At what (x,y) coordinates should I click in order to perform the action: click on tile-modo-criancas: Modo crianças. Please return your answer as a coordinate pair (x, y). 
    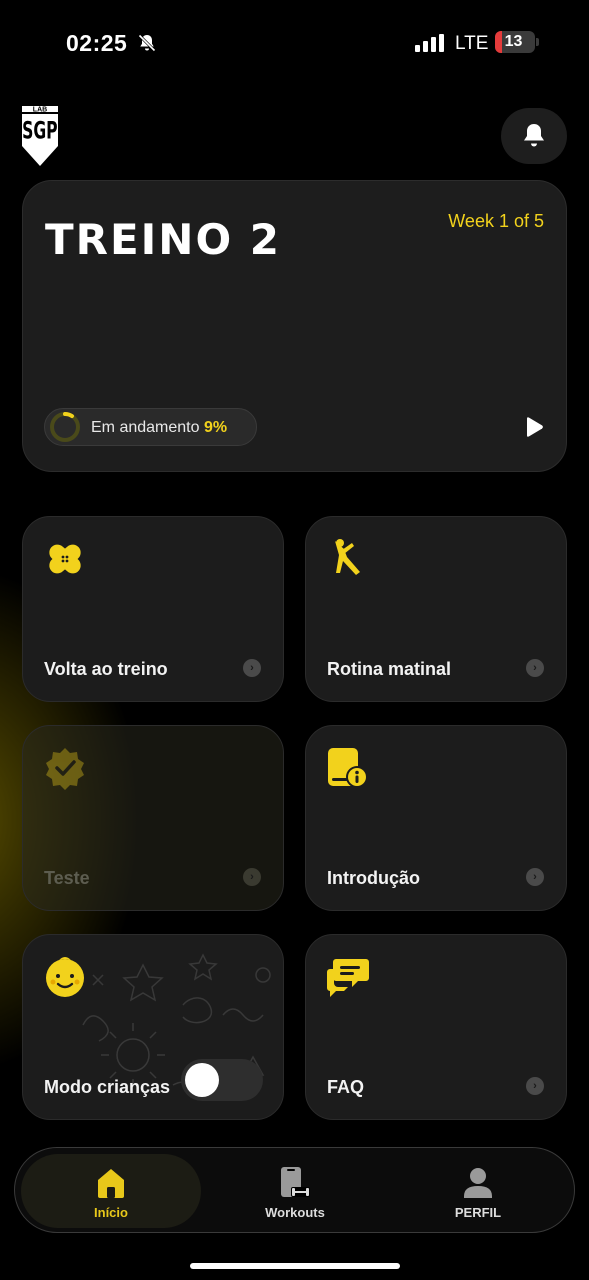
    Looking at the image, I should click on (153, 1027).